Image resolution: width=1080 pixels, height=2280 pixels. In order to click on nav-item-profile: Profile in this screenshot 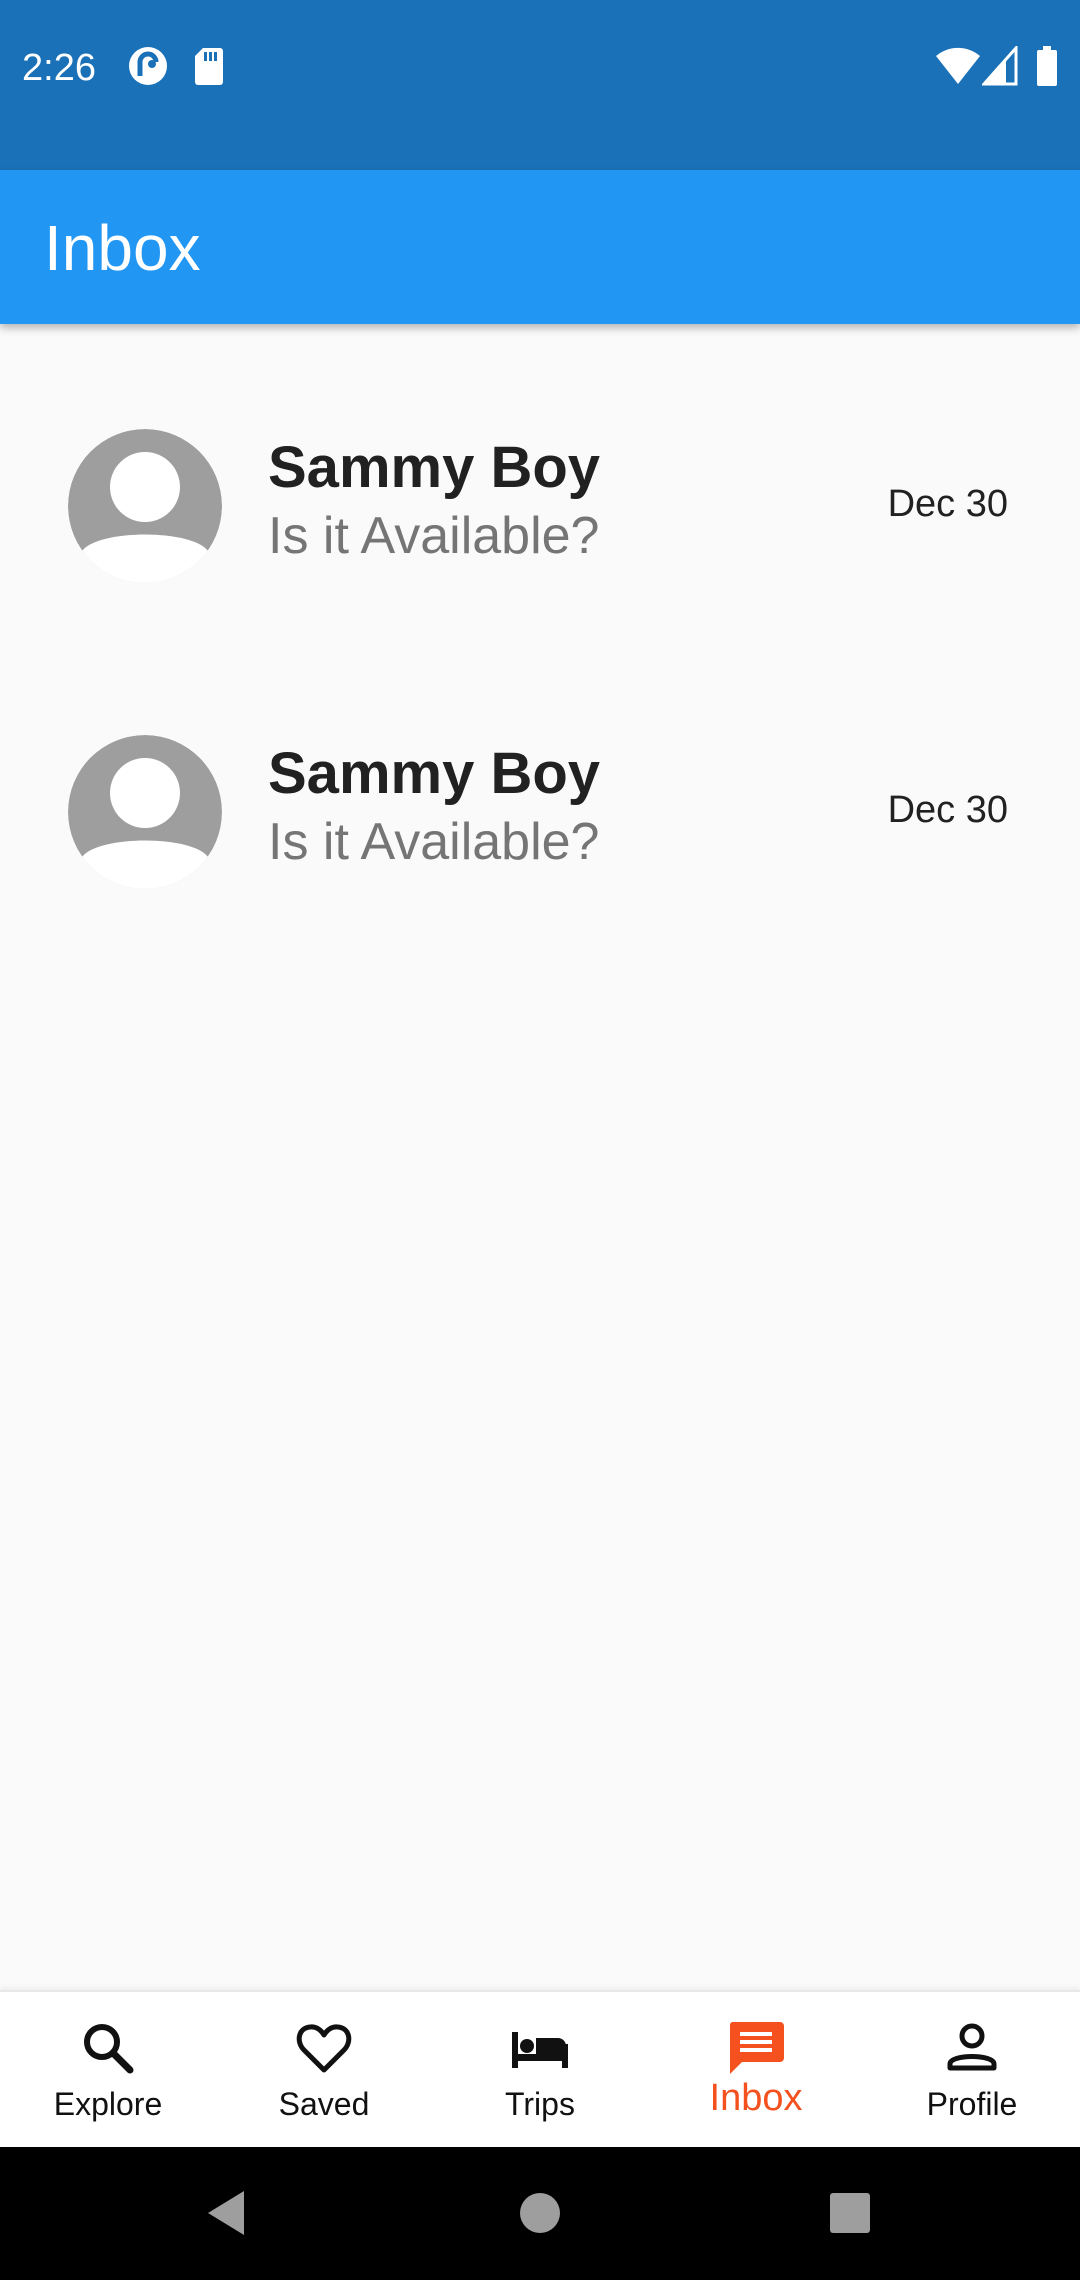, I will do `click(972, 2070)`.